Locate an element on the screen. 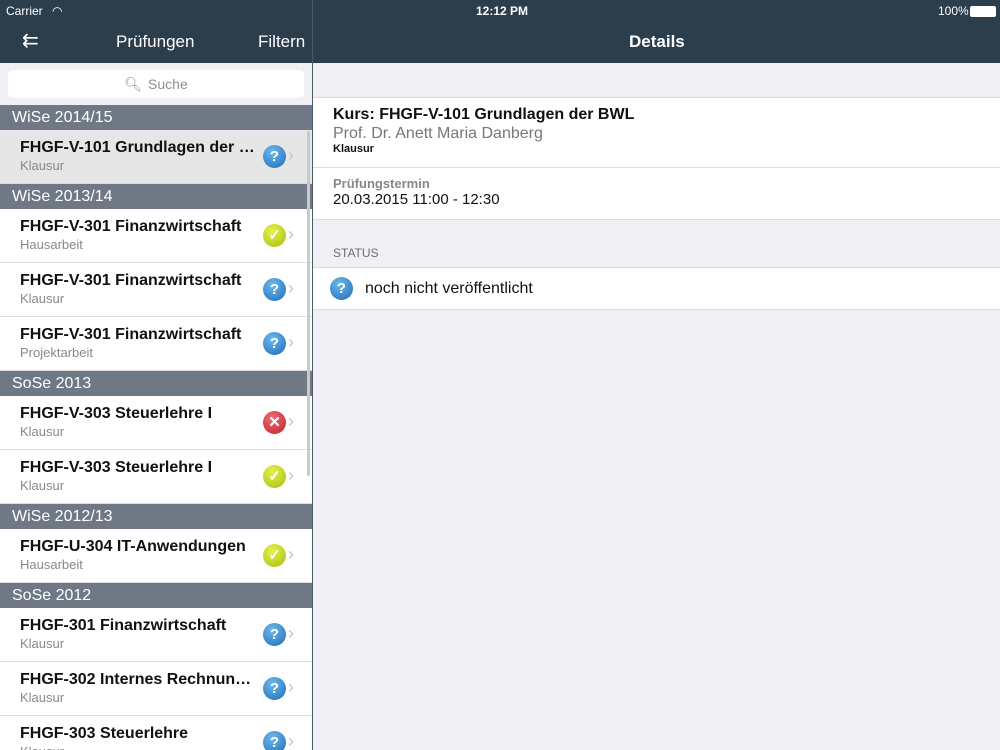 Image resolution: width=1000 pixels, height=750 pixels. status-text: noch nicht veröffentlicht is located at coordinates (449, 288).